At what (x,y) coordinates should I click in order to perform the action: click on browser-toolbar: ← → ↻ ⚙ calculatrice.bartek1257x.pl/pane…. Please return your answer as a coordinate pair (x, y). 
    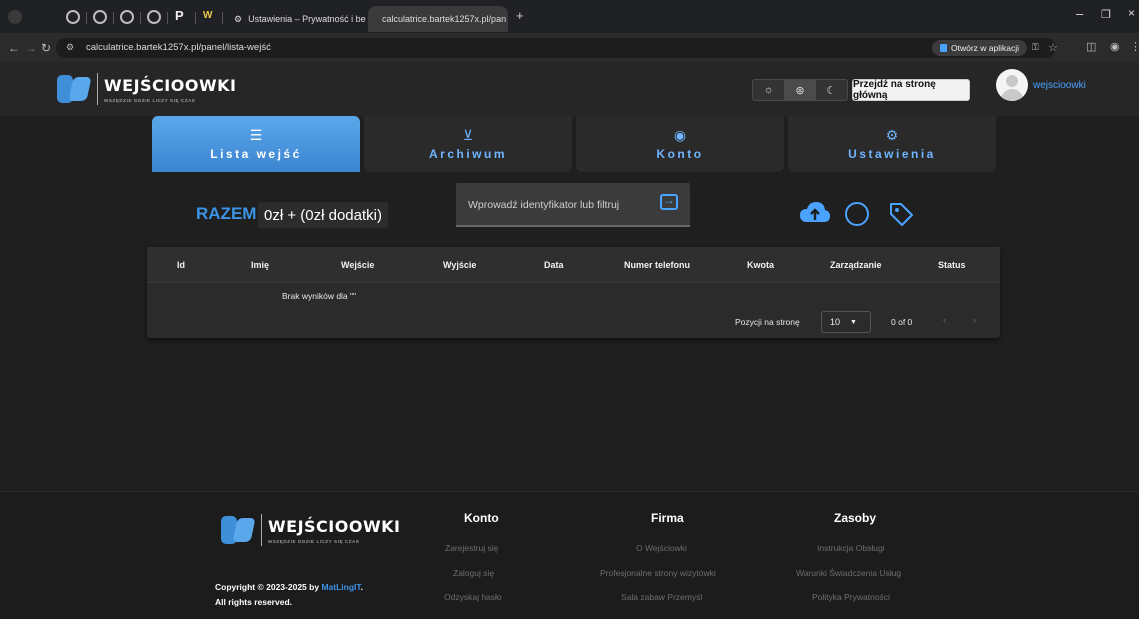
    Looking at the image, I should click on (569, 48).